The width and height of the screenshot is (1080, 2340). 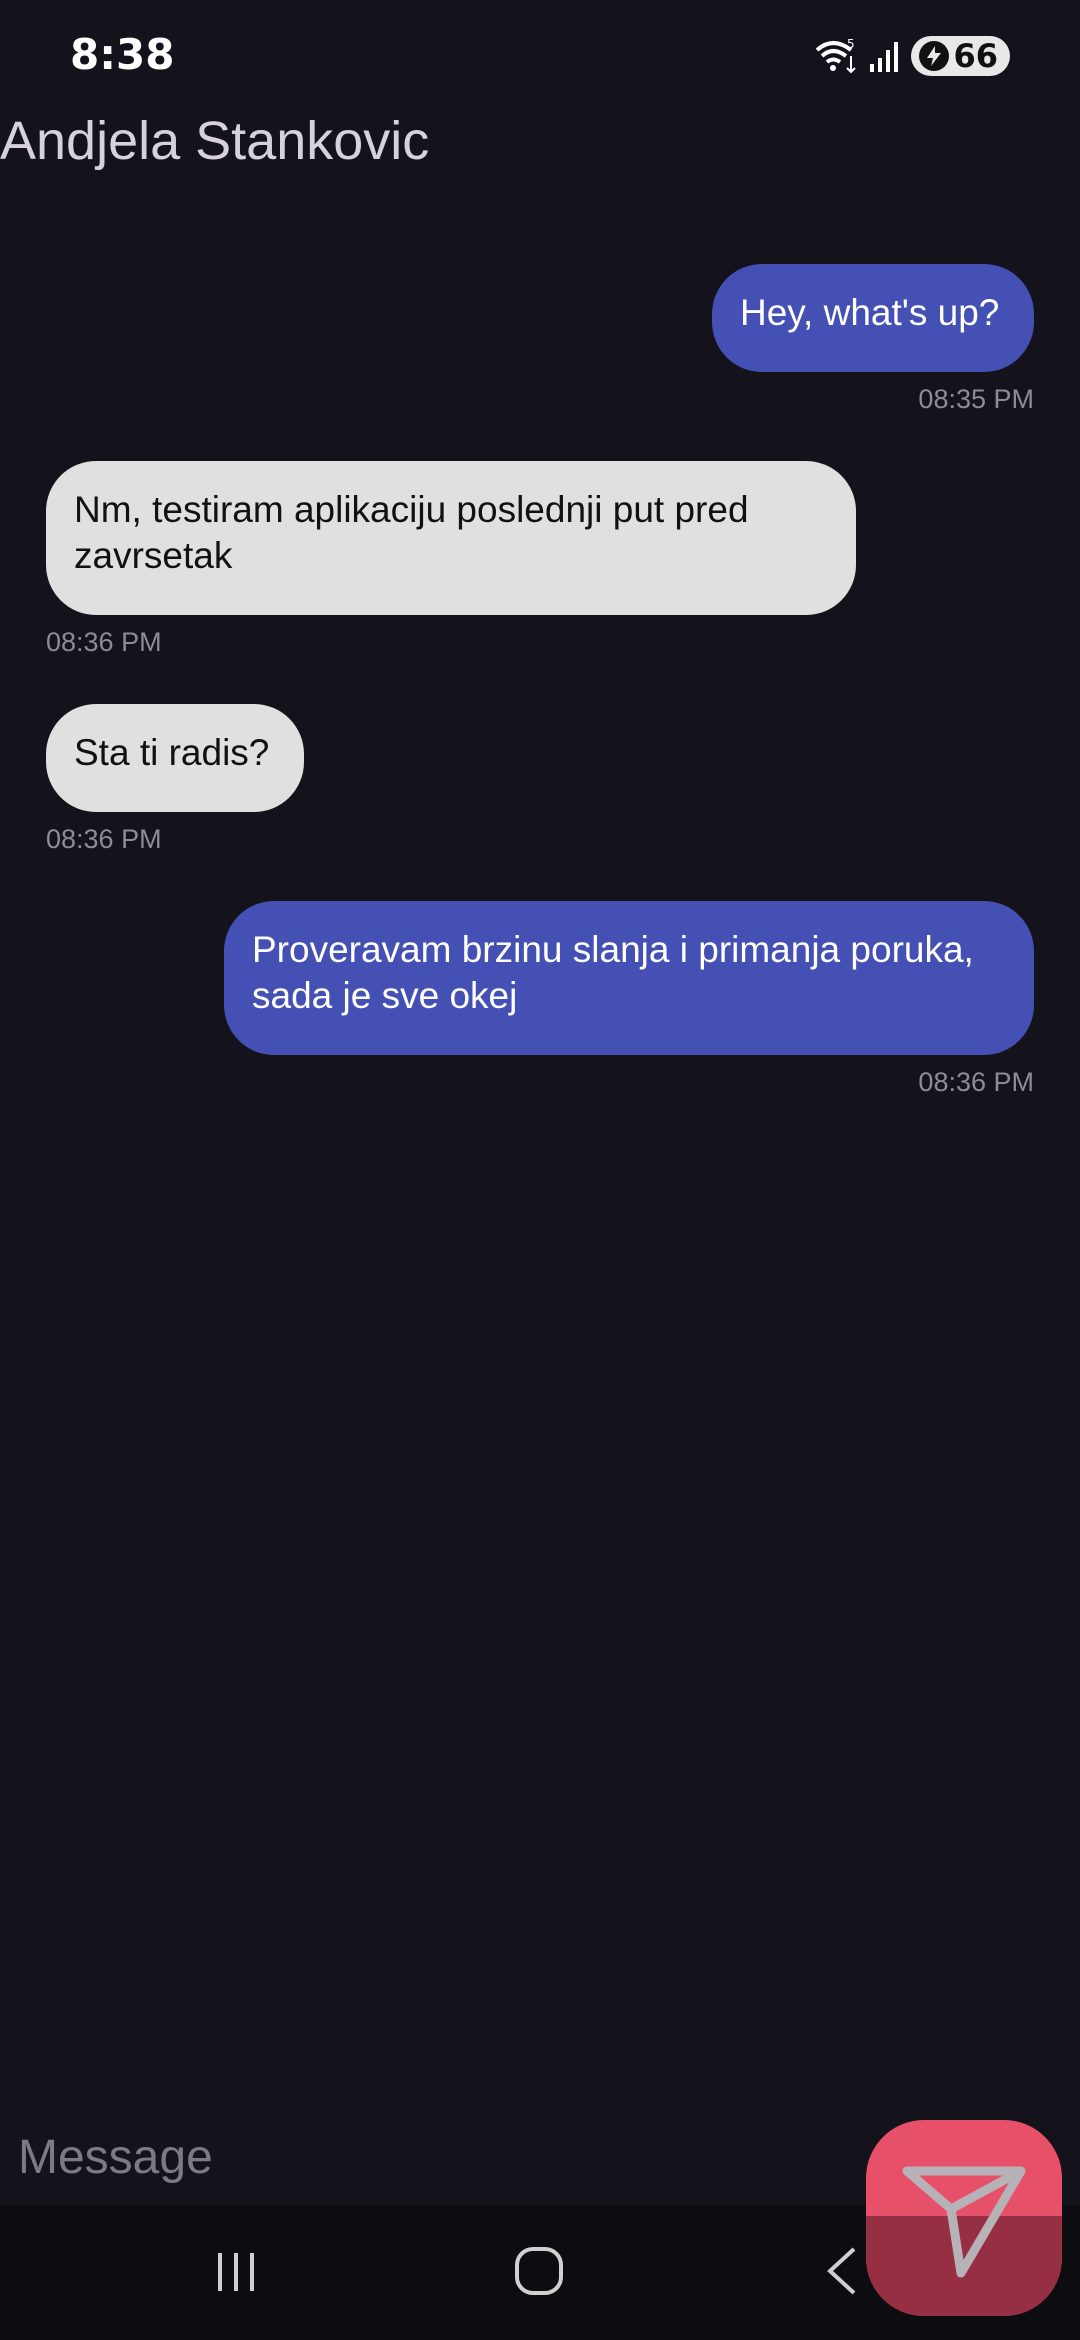 I want to click on status-icons: 5 66, so click(x=911, y=56).